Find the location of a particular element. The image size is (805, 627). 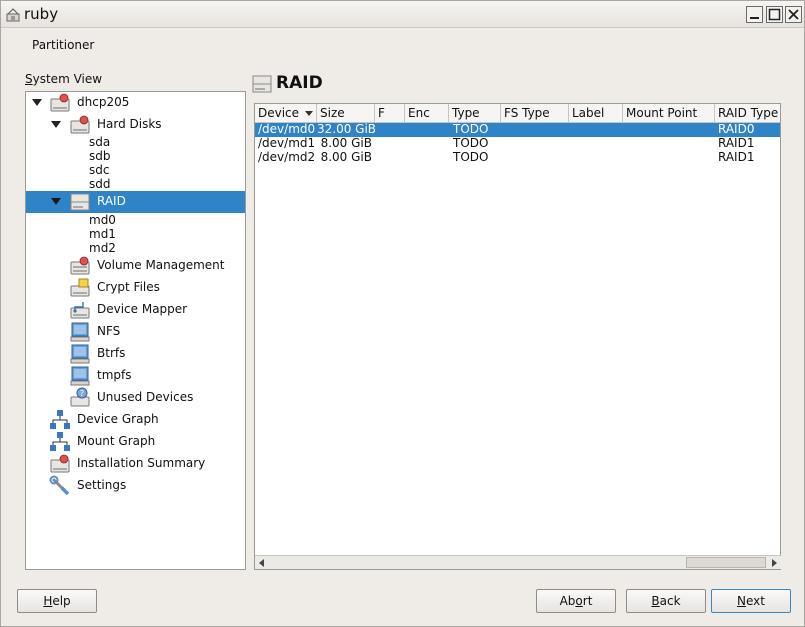

tree-item-sdb: sdb is located at coordinates (100, 156).